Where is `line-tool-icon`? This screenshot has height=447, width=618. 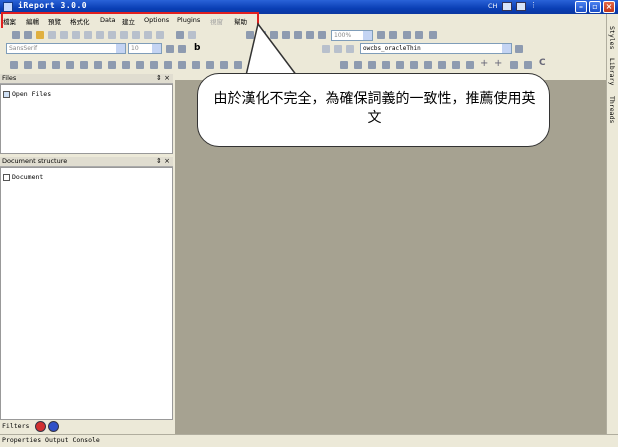 line-tool-icon is located at coordinates (192, 35).